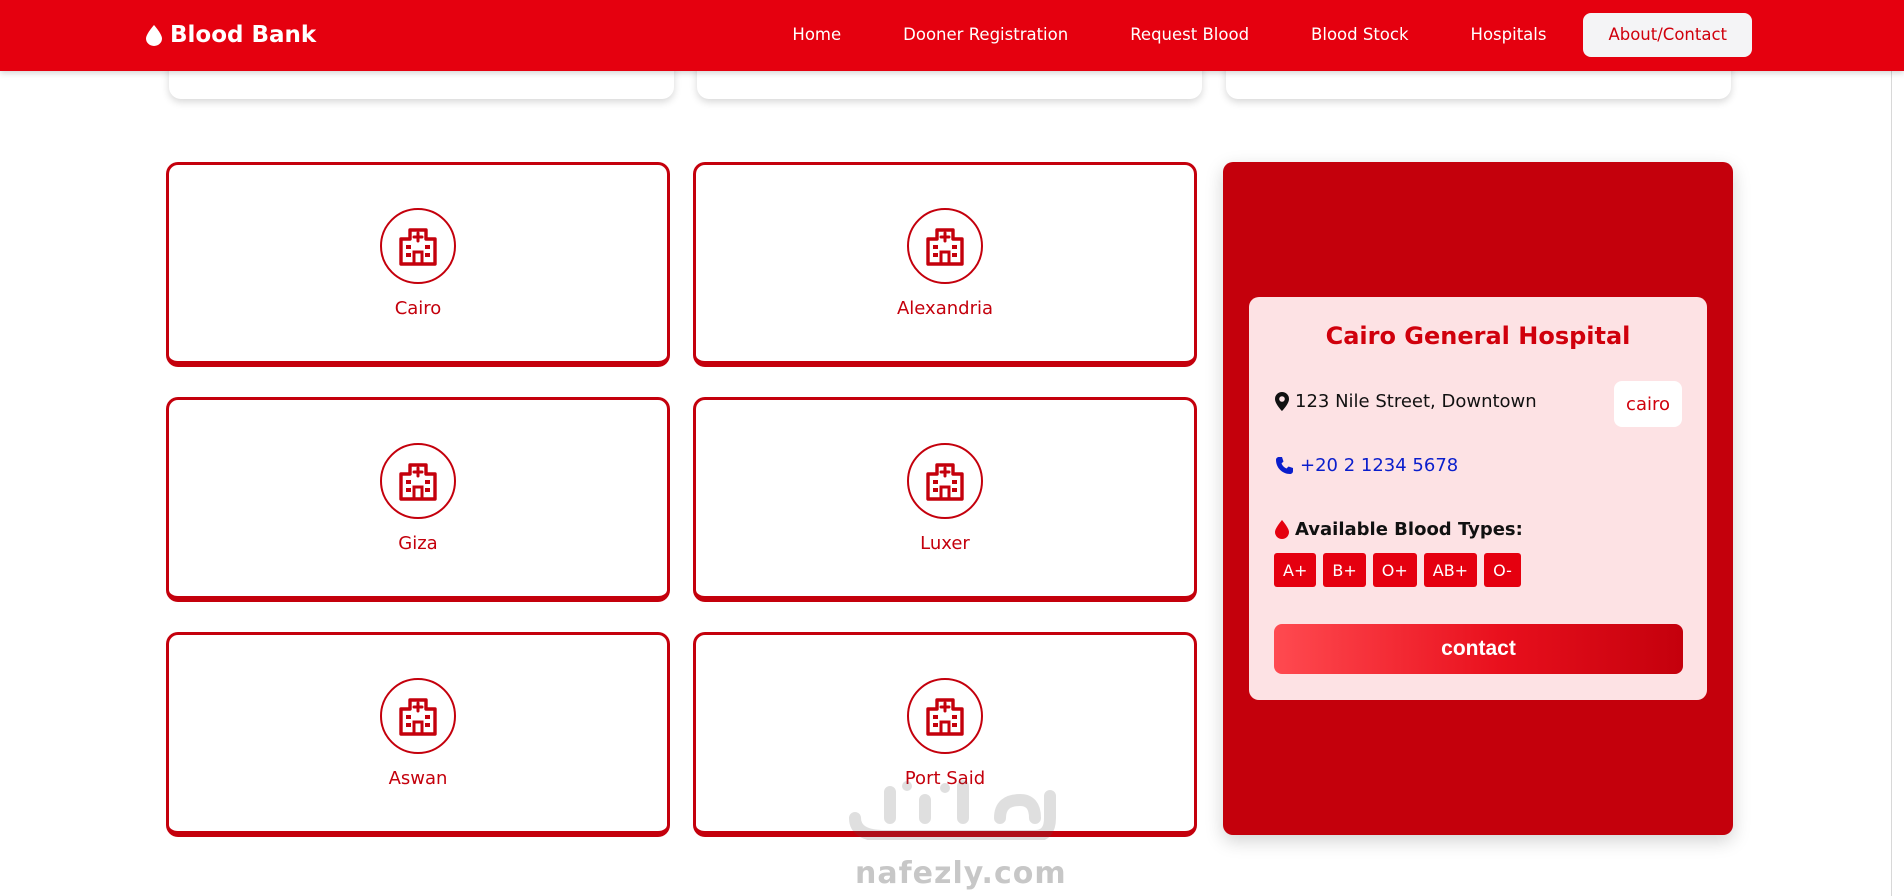  I want to click on city-card-aswan: Aswan, so click(418, 734).